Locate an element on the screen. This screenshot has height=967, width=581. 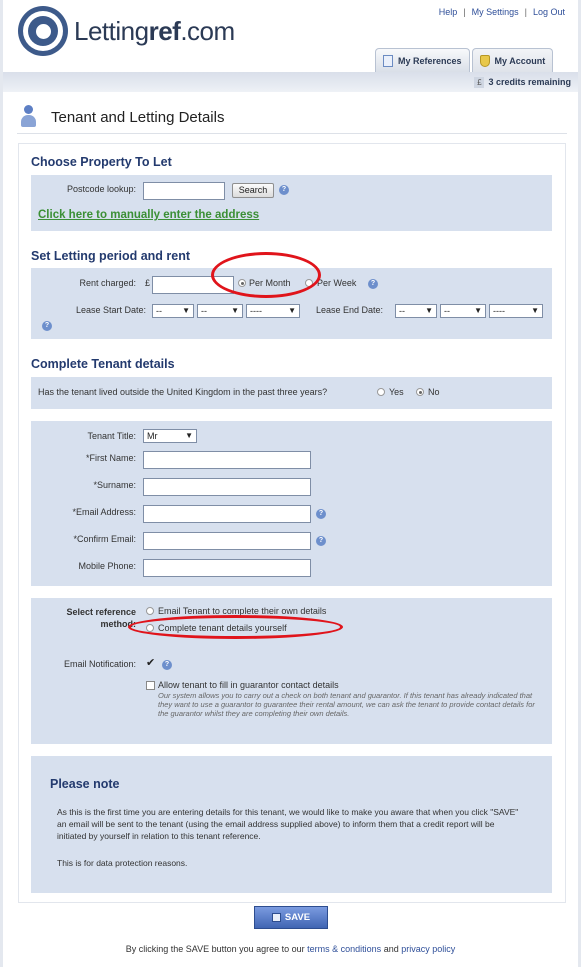
rent-label: Rent charged: is located at coordinates (107, 283).